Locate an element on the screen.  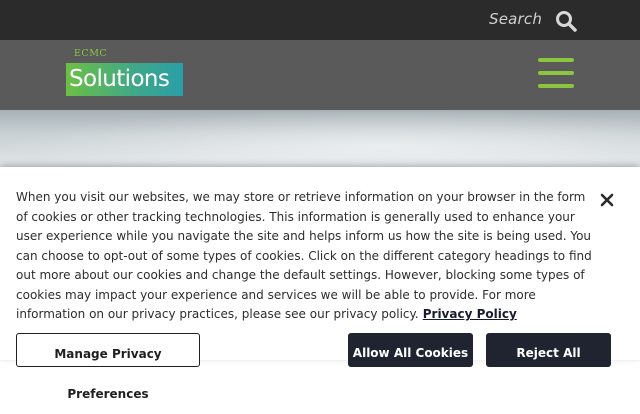
ecmc-solutions-logo: ECMC Solutions is located at coordinates (125, 74).